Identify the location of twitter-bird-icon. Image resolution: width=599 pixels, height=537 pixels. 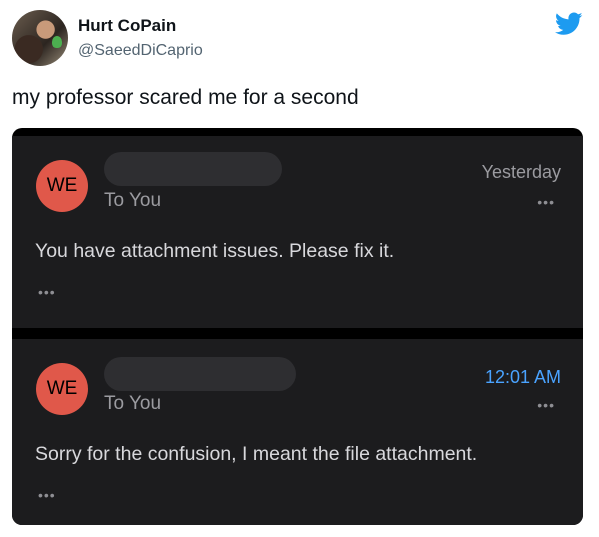
(569, 24).